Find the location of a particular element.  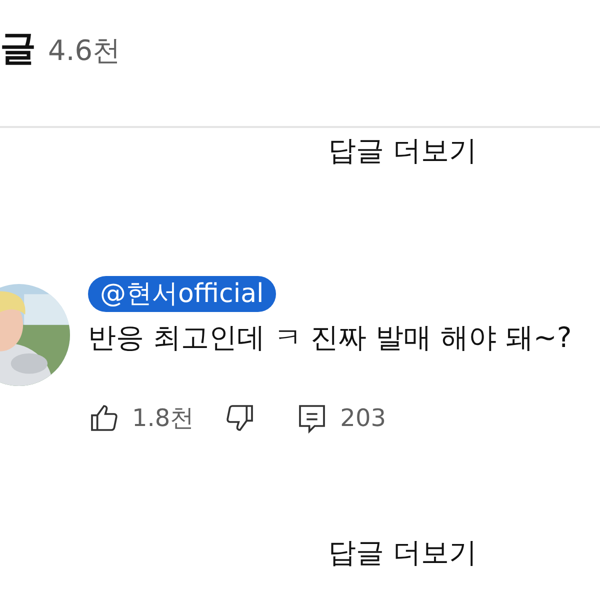

like-count: 1.8천 is located at coordinates (163, 418).